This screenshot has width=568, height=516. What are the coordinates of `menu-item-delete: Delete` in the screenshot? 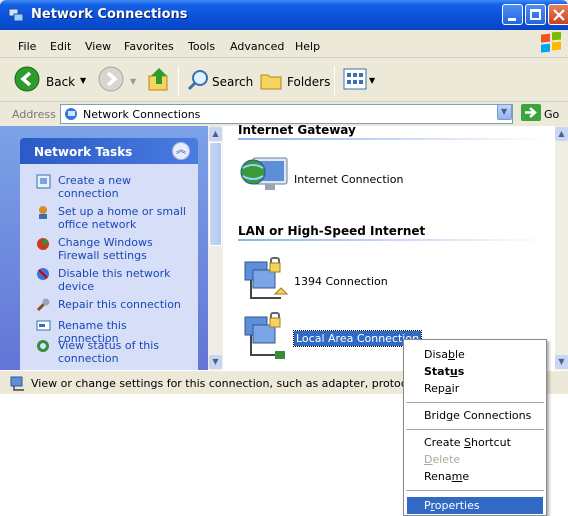 It's located at (442, 459).